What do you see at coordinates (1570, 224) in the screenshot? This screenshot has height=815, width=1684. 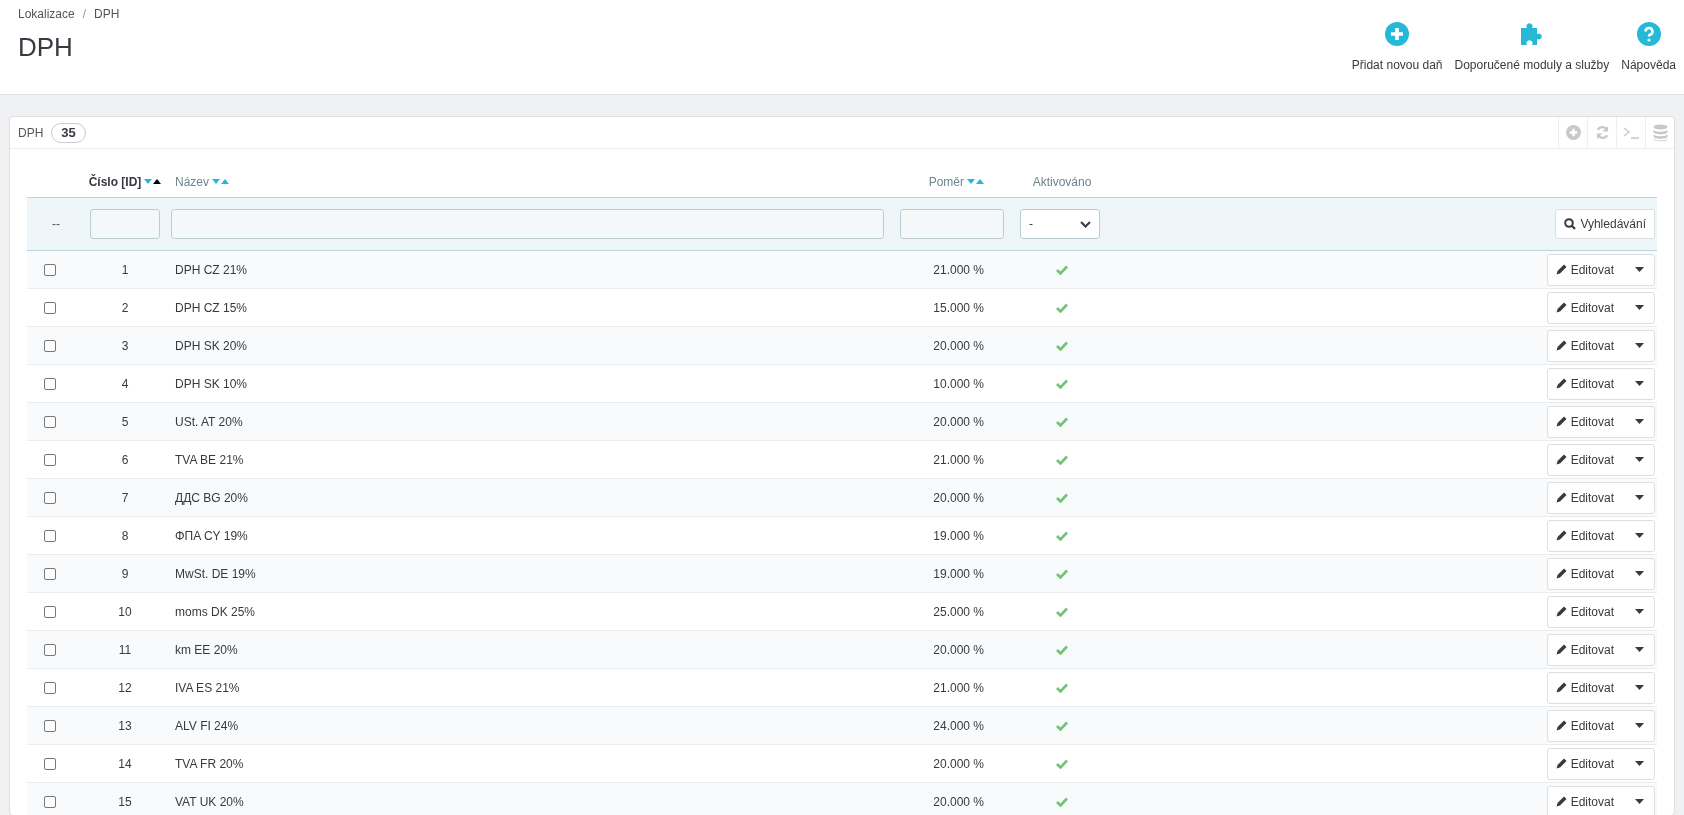 I see `search-icon` at bounding box center [1570, 224].